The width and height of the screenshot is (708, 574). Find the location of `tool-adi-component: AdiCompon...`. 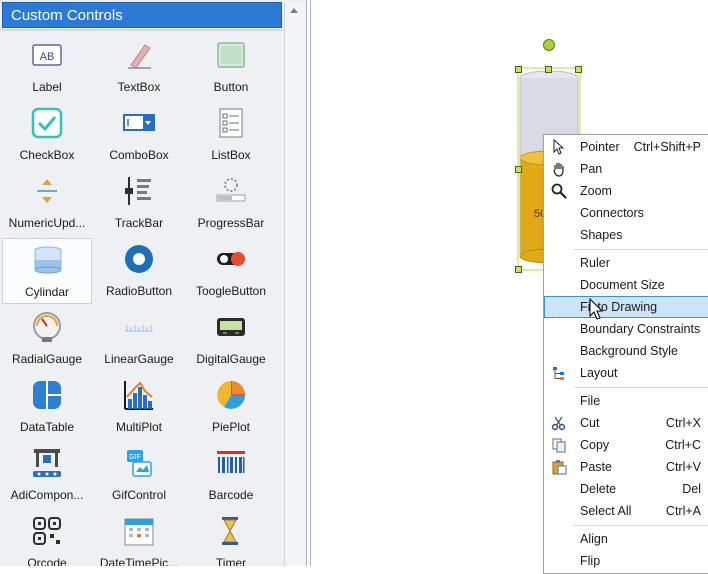

tool-adi-component: AdiCompon... is located at coordinates (47, 475).